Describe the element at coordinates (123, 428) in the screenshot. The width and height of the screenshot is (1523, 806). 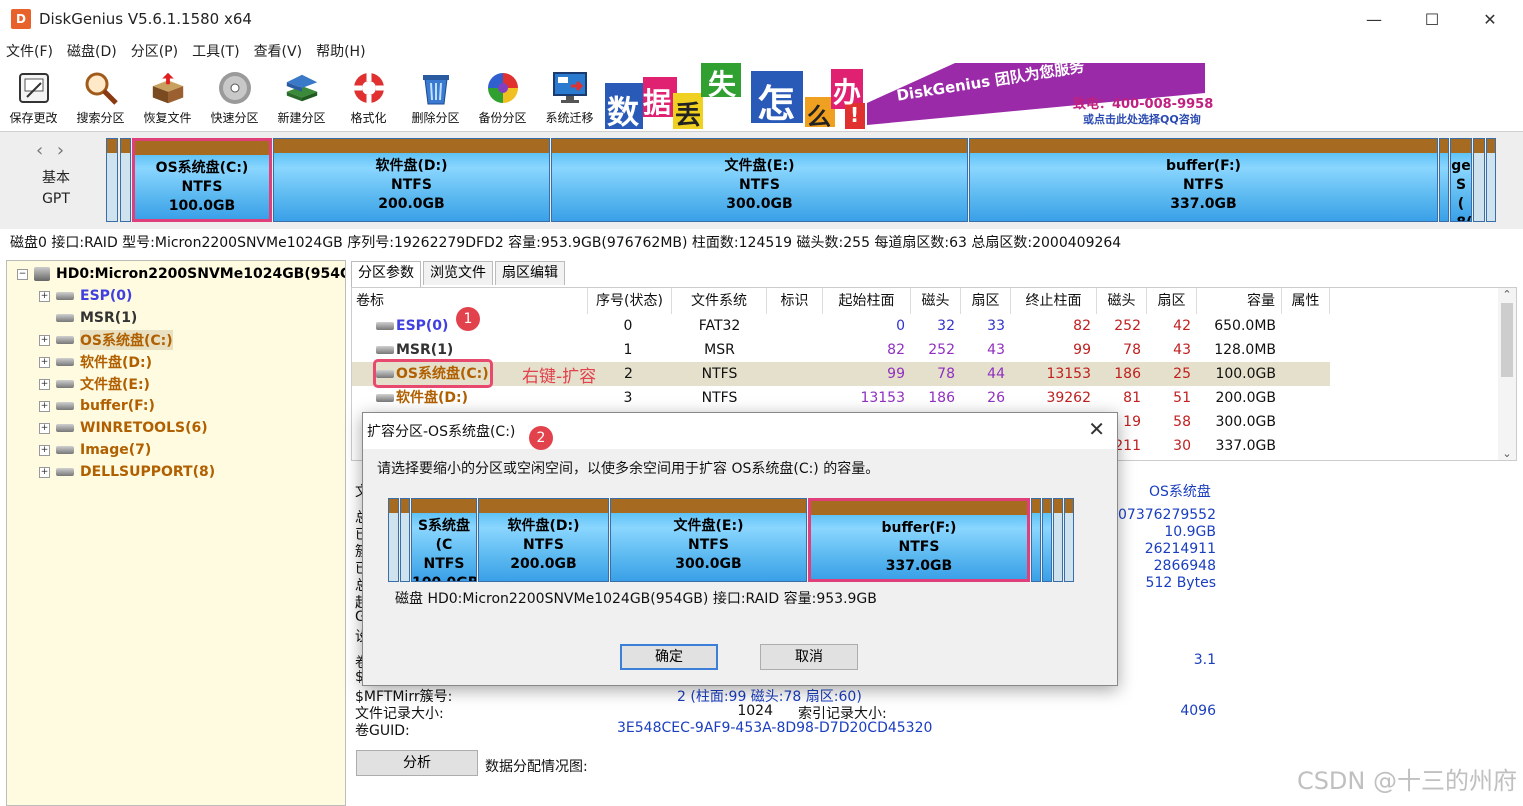
I see `tree-item-winretools: + WINRETOOLS(6)` at that location.